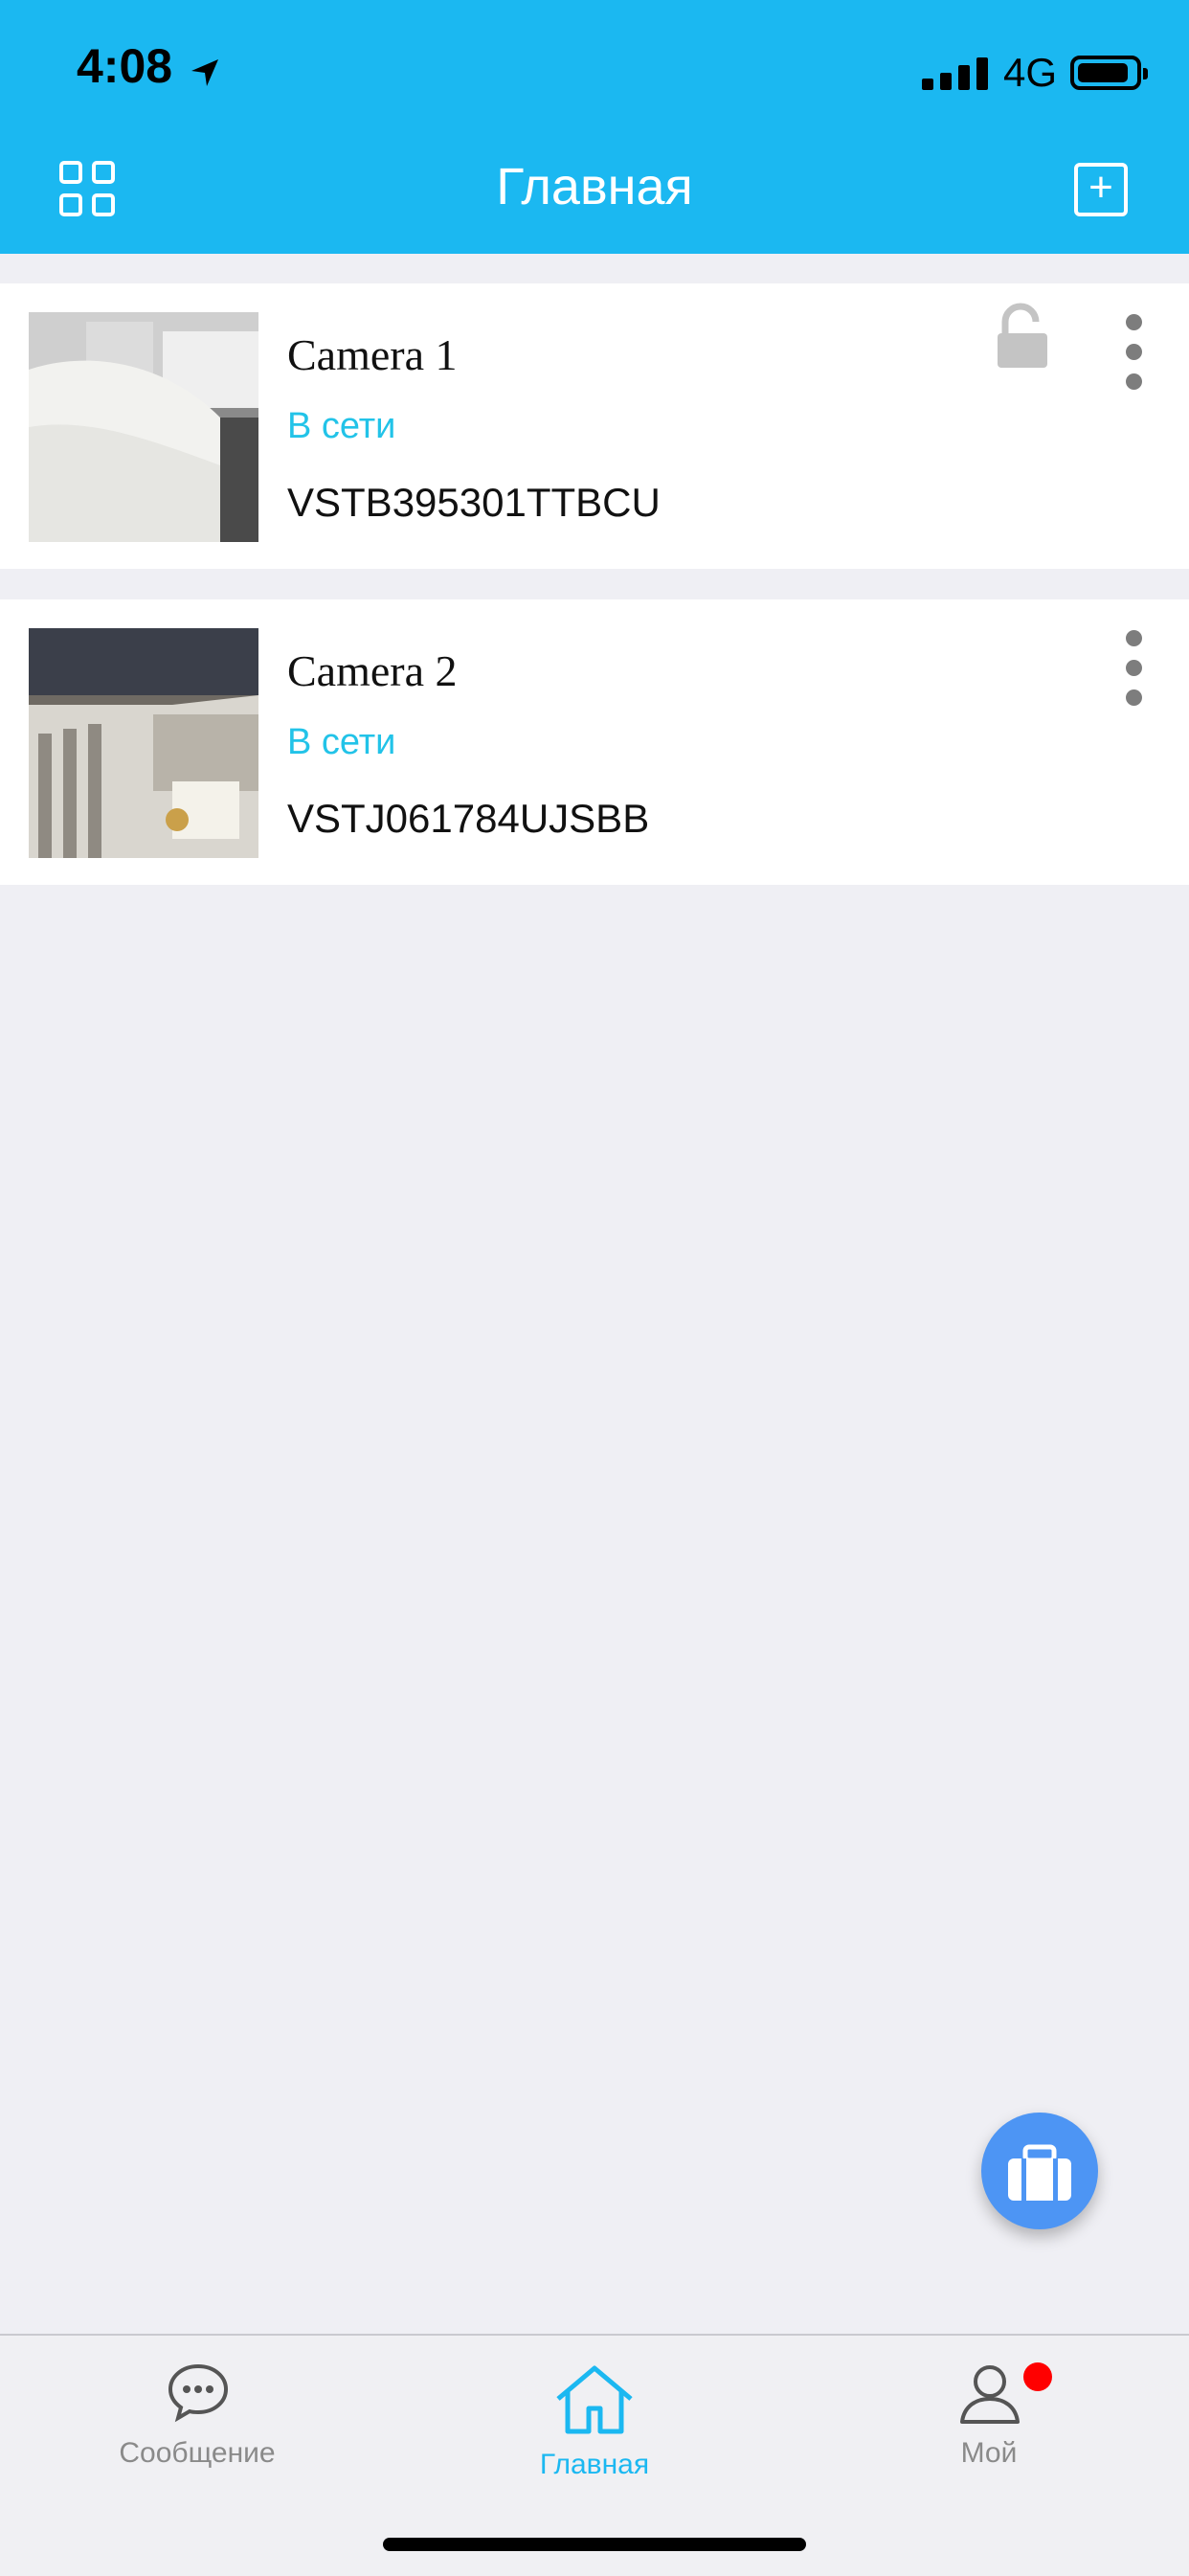 This screenshot has height=2576, width=1189. I want to click on unlock-icon, so click(1022, 336).